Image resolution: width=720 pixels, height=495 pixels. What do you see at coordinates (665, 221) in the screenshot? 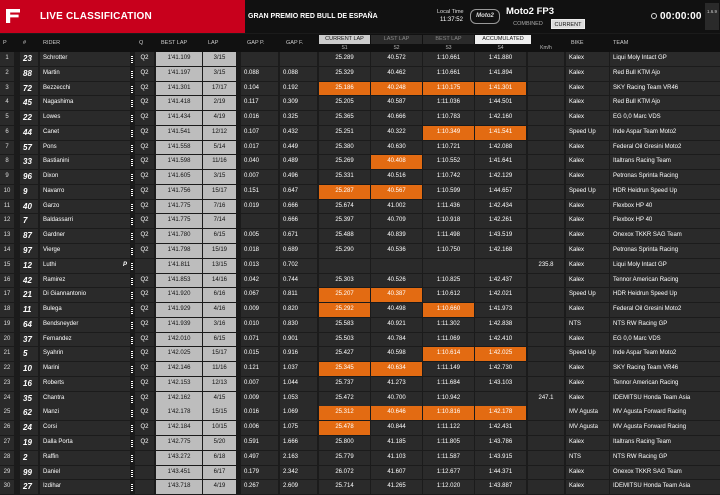
I see `cell-team: Flexbox HP 40` at bounding box center [665, 221].